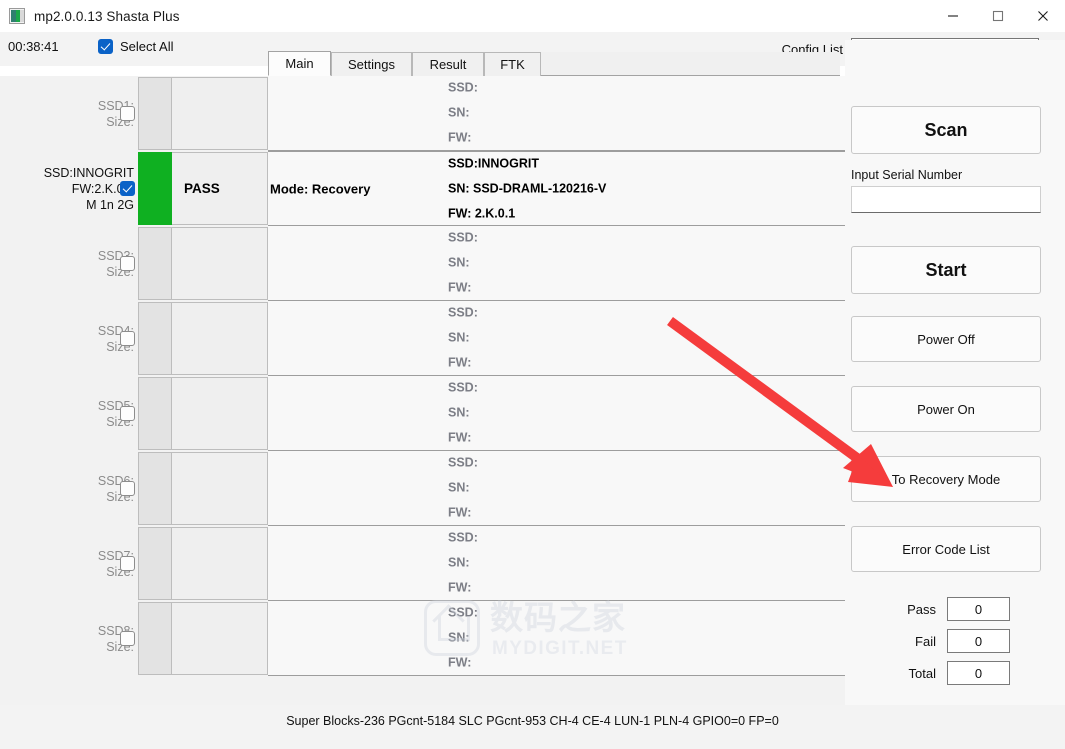 This screenshot has width=1065, height=749. Describe the element at coordinates (946, 130) in the screenshot. I see `scan-button: Scan` at that location.